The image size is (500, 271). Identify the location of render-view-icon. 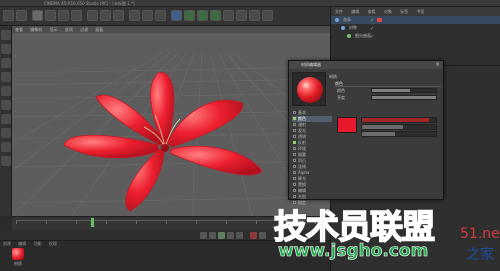
(134, 15).